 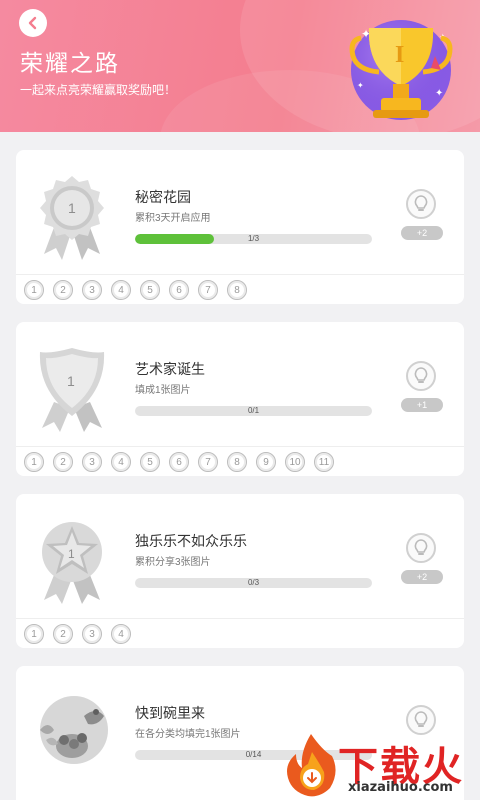 What do you see at coordinates (253, 410) in the screenshot?
I see `progress-text: 0/1` at bounding box center [253, 410].